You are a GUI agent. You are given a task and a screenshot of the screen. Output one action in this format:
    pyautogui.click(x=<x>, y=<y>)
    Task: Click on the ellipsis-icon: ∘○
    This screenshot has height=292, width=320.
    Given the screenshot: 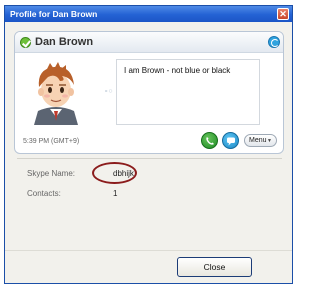 What is the action you would take?
    pyautogui.click(x=108, y=91)
    